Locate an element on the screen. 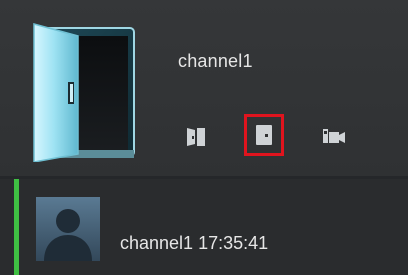  user-silhouette-icon is located at coordinates (68, 229).